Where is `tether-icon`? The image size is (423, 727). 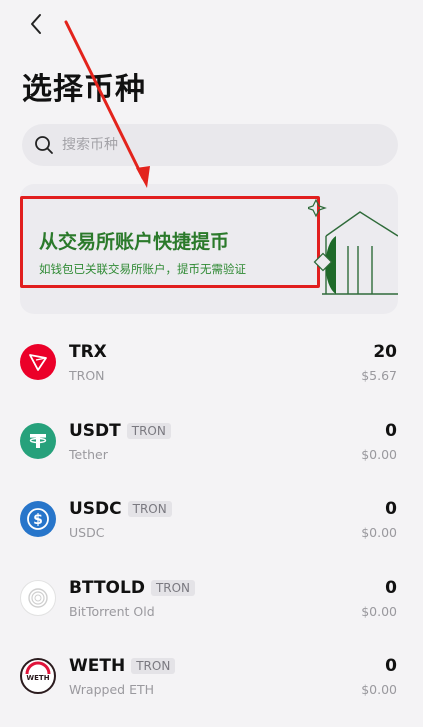 tether-icon is located at coordinates (38, 440).